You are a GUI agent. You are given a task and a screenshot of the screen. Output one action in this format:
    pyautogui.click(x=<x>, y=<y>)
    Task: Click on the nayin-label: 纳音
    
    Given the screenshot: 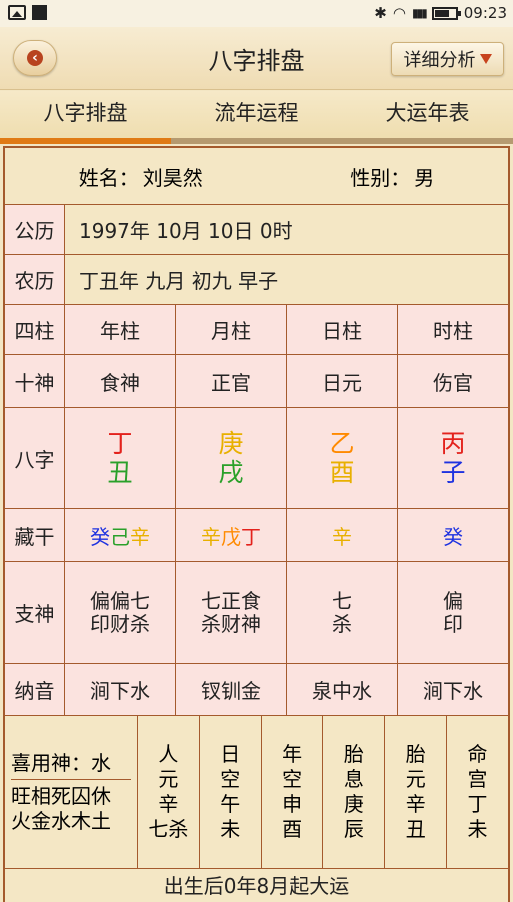 What is the action you would take?
    pyautogui.click(x=35, y=689)
    